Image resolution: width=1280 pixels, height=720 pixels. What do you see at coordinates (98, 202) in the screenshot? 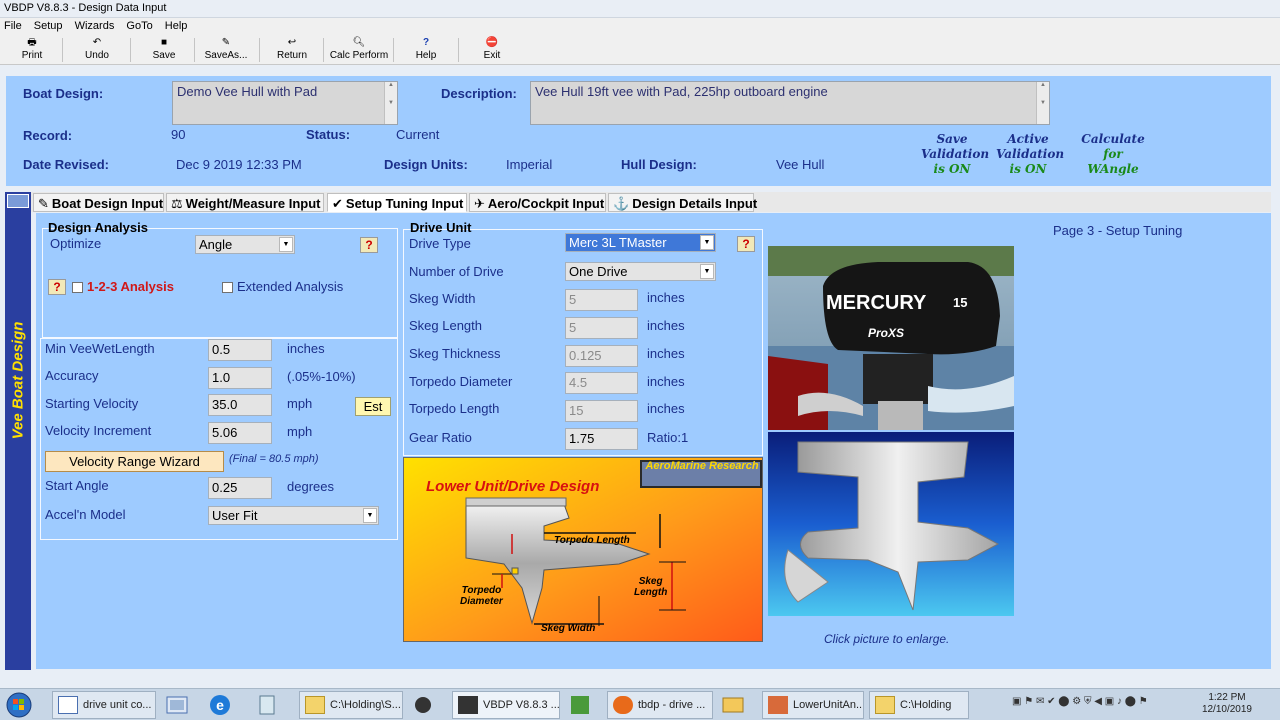
I see `tab-boat-design-input: ✎ Boat Design Input` at bounding box center [98, 202].